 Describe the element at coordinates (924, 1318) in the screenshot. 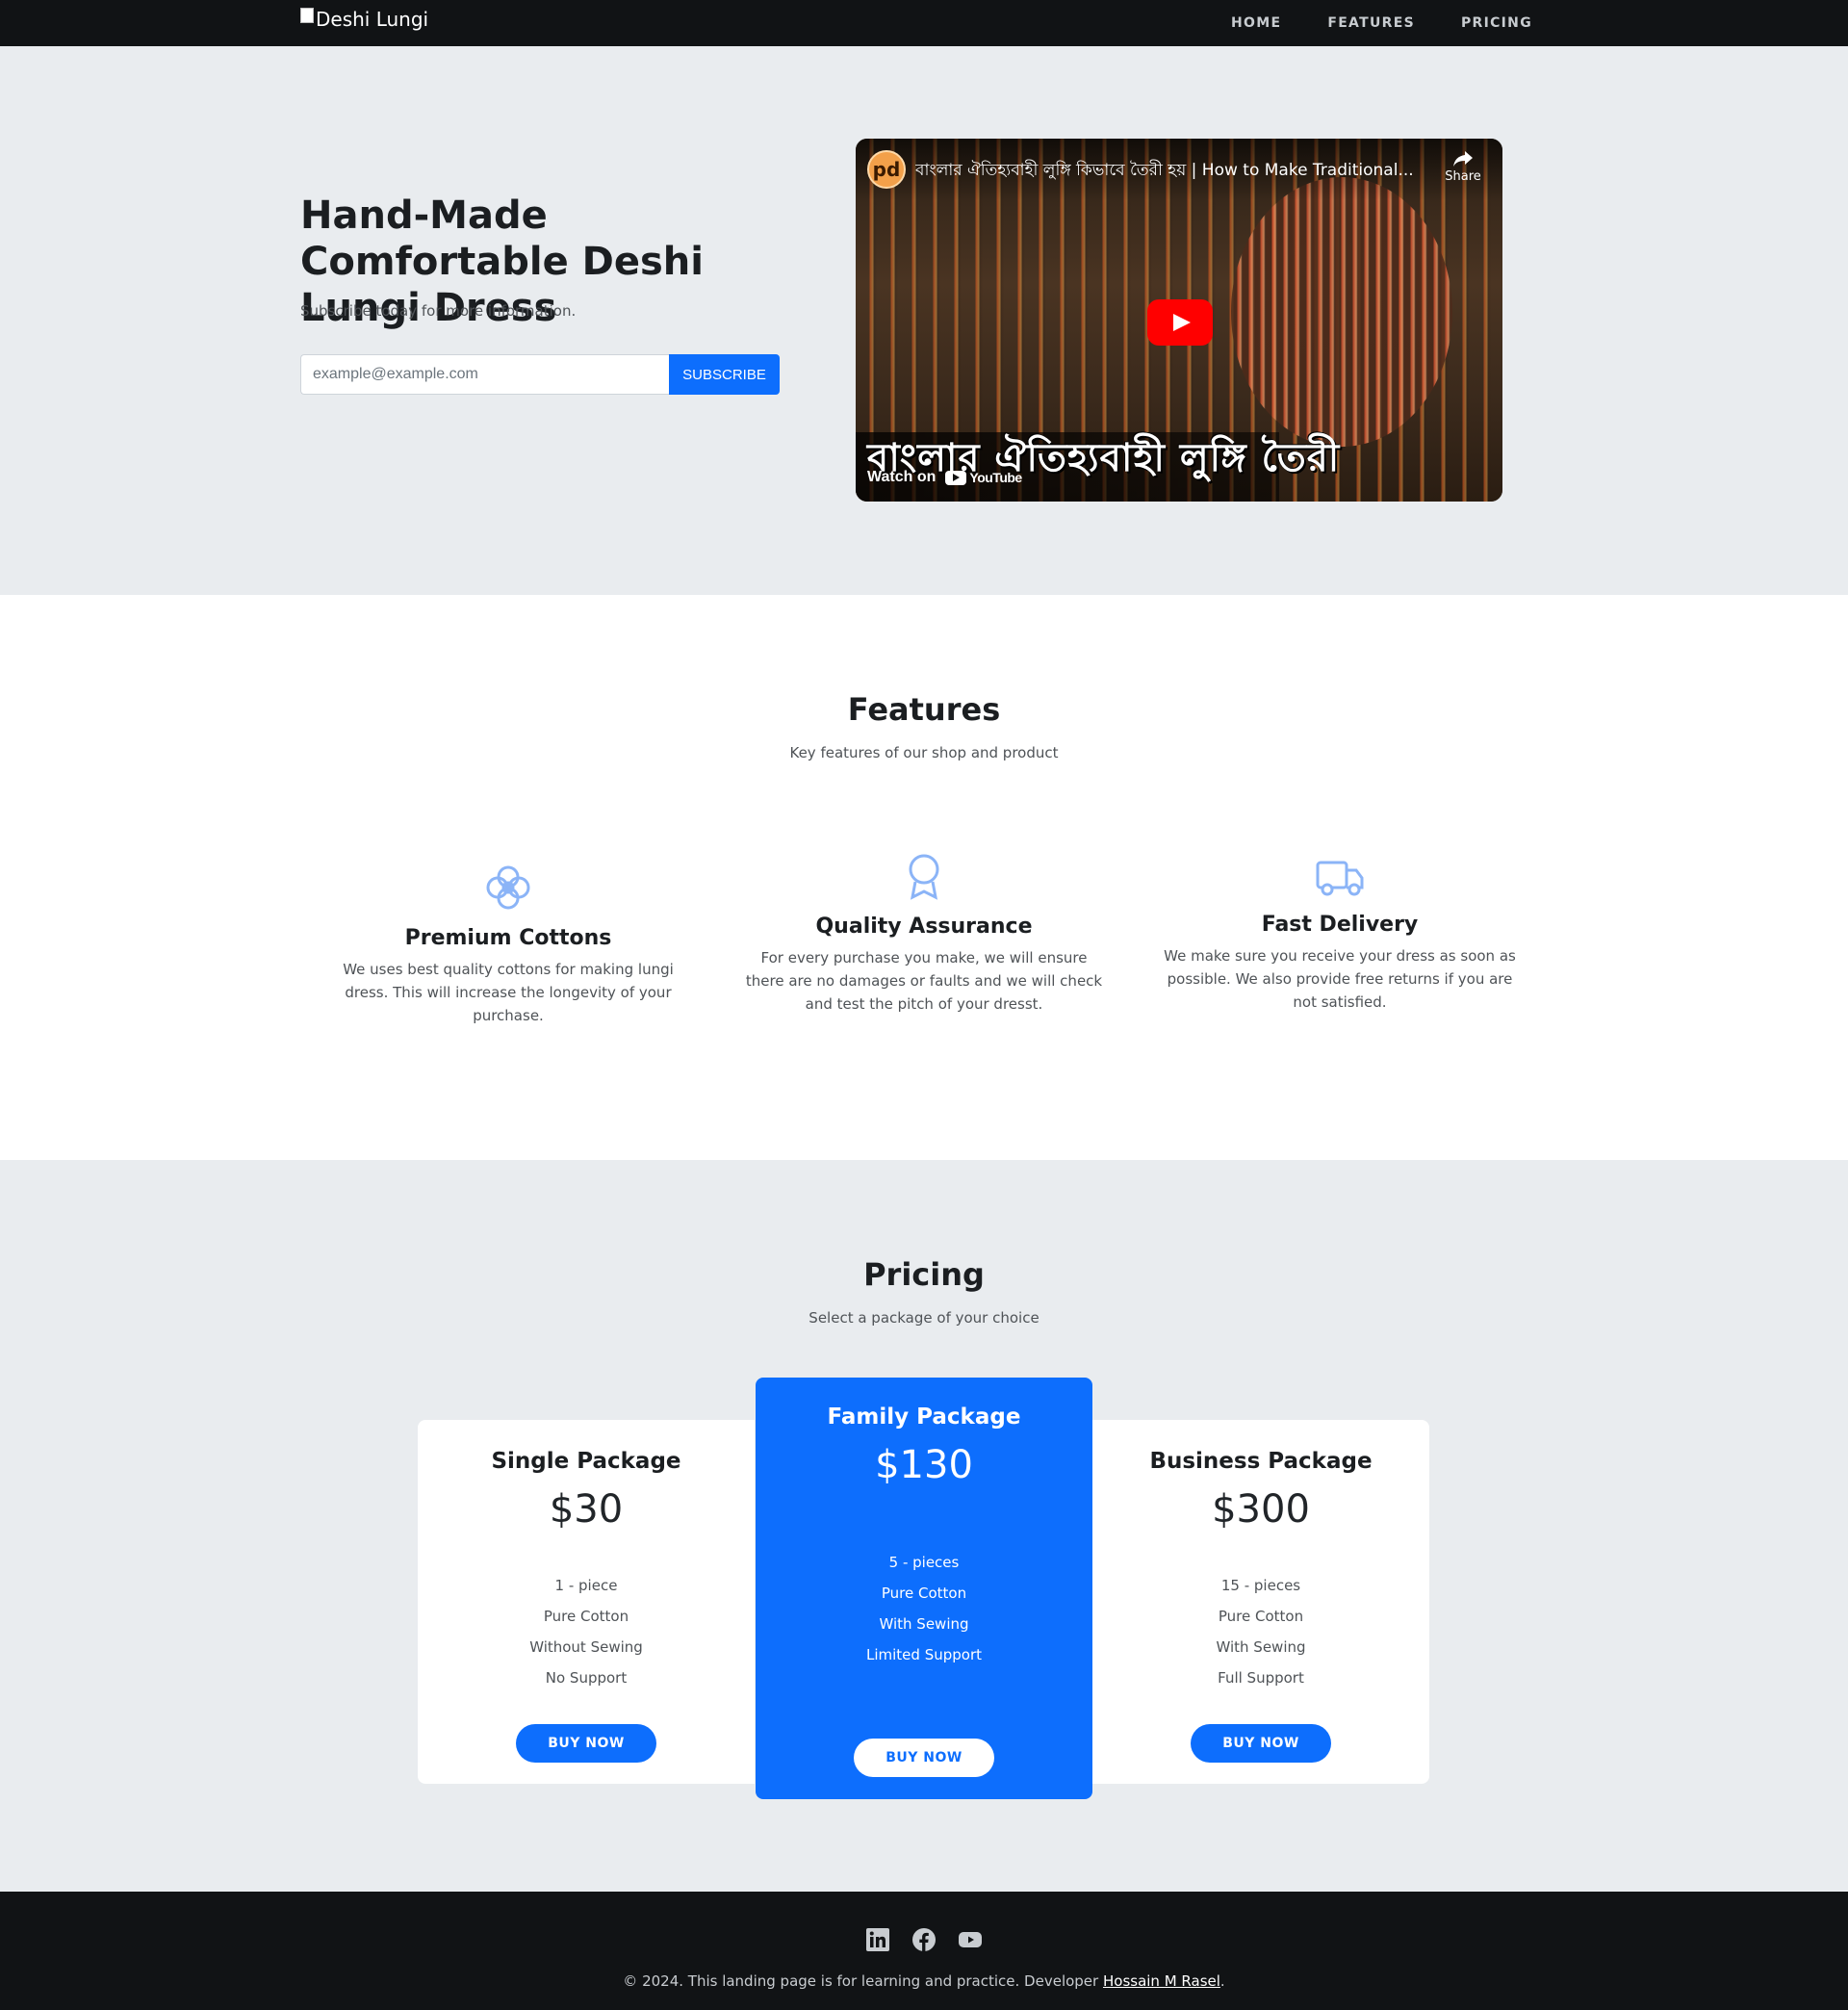

I see `pricing-subtitle: Select a package of your choice` at that location.